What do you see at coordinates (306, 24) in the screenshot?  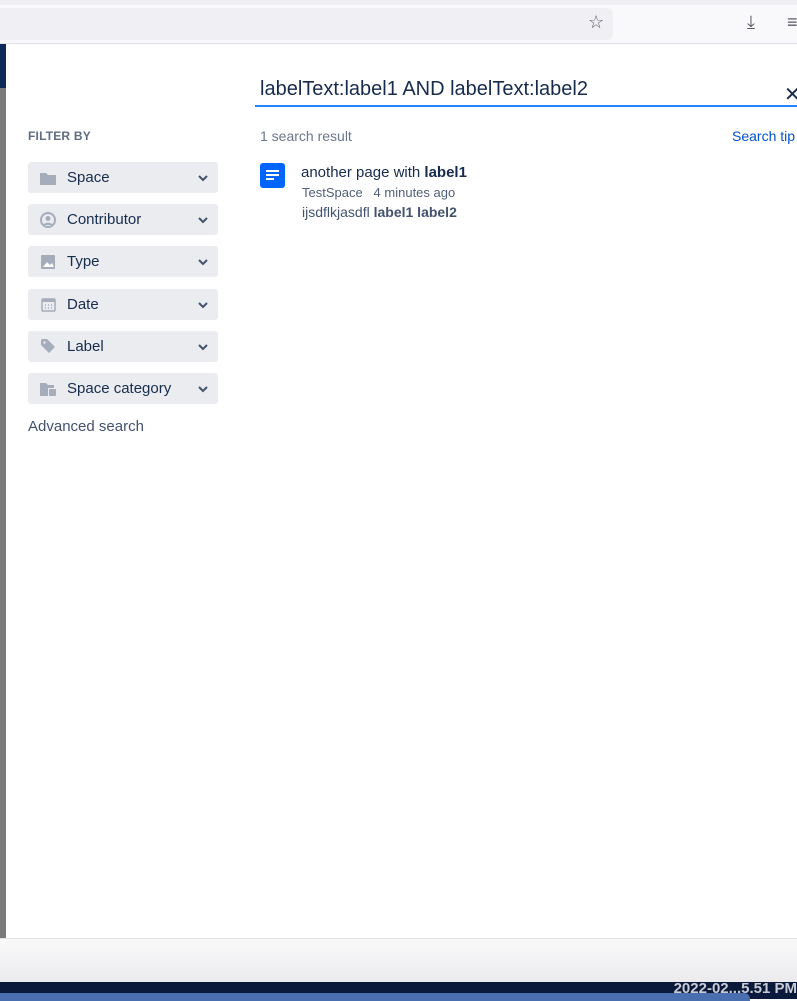 I see `url-bar` at bounding box center [306, 24].